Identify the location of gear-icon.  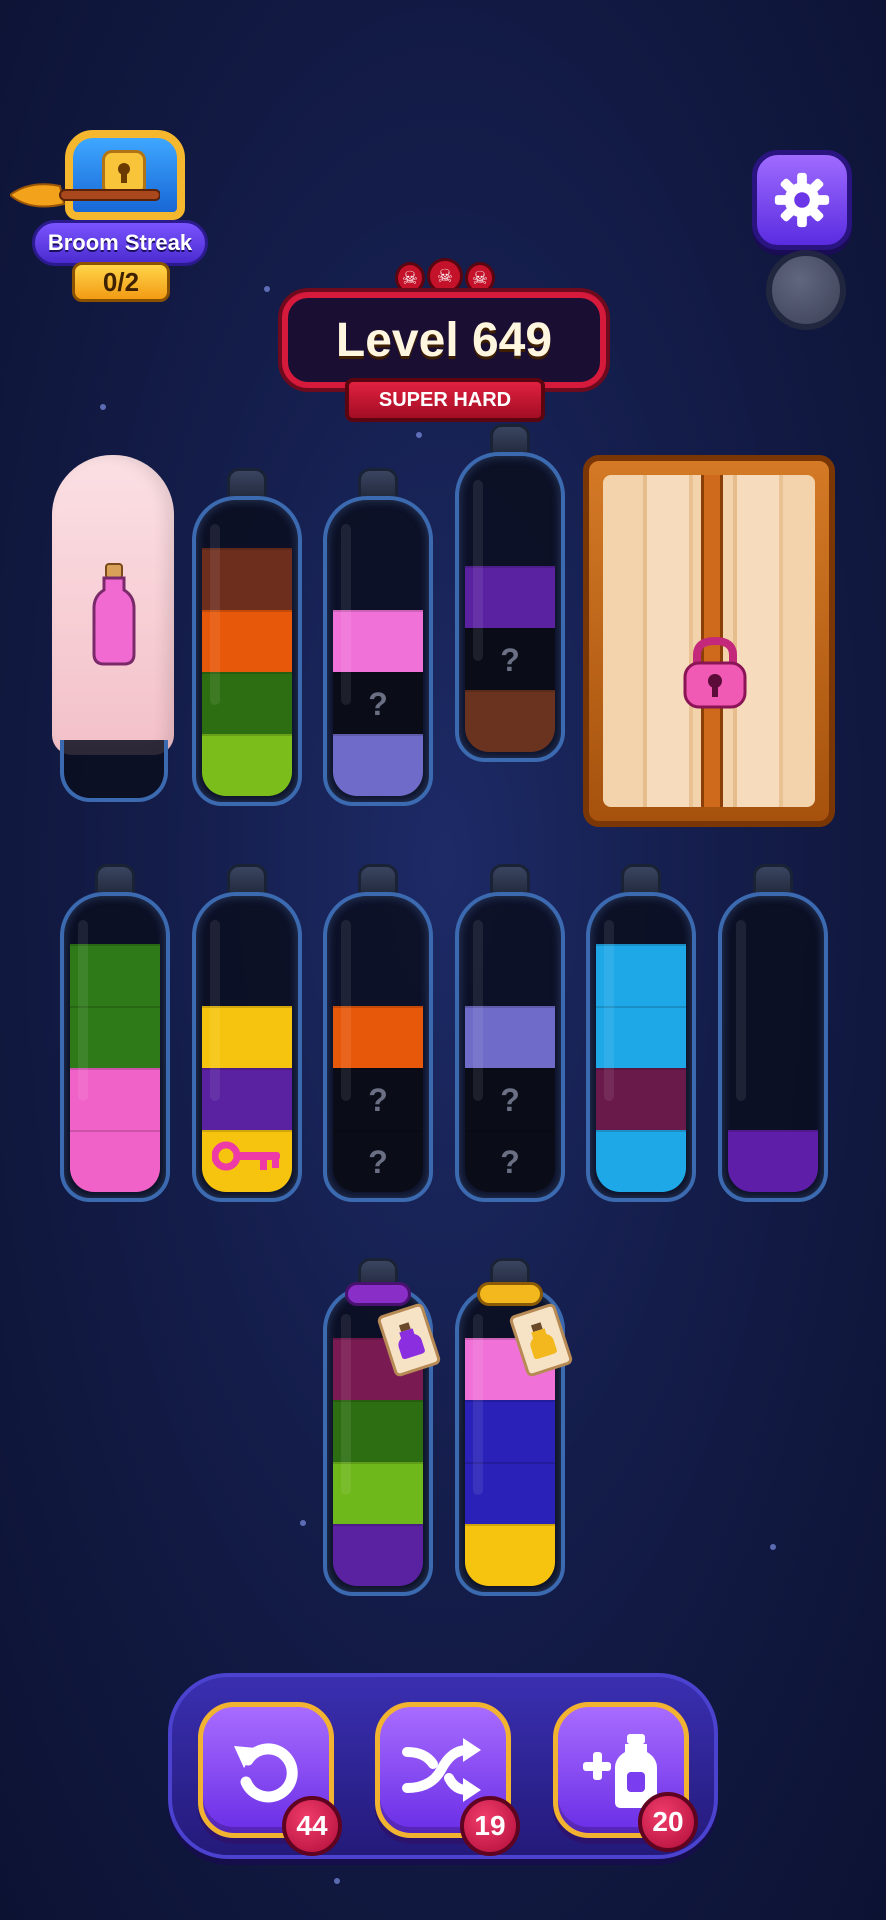
(802, 200).